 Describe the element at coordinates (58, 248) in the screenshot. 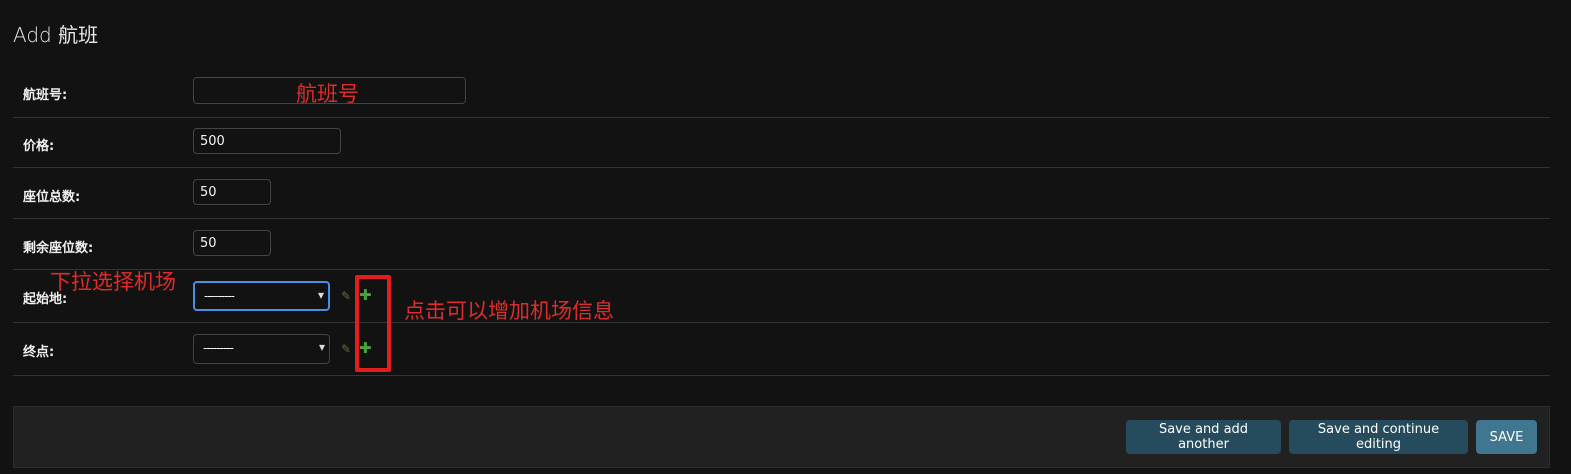

I see `remaining-seats-label: 剩余座位数:` at that location.